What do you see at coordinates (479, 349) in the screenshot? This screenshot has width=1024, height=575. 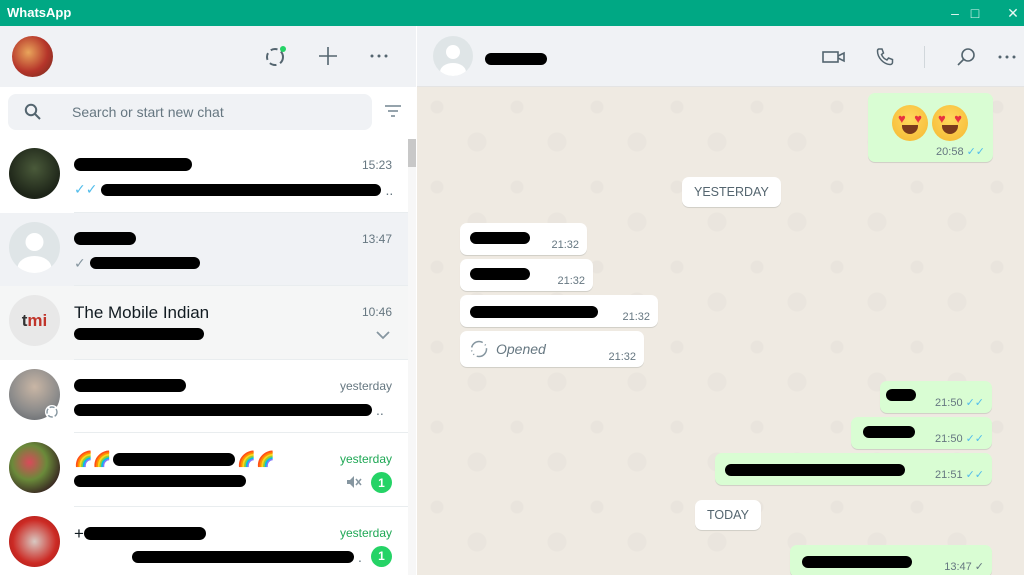 I see `view-once-icon` at bounding box center [479, 349].